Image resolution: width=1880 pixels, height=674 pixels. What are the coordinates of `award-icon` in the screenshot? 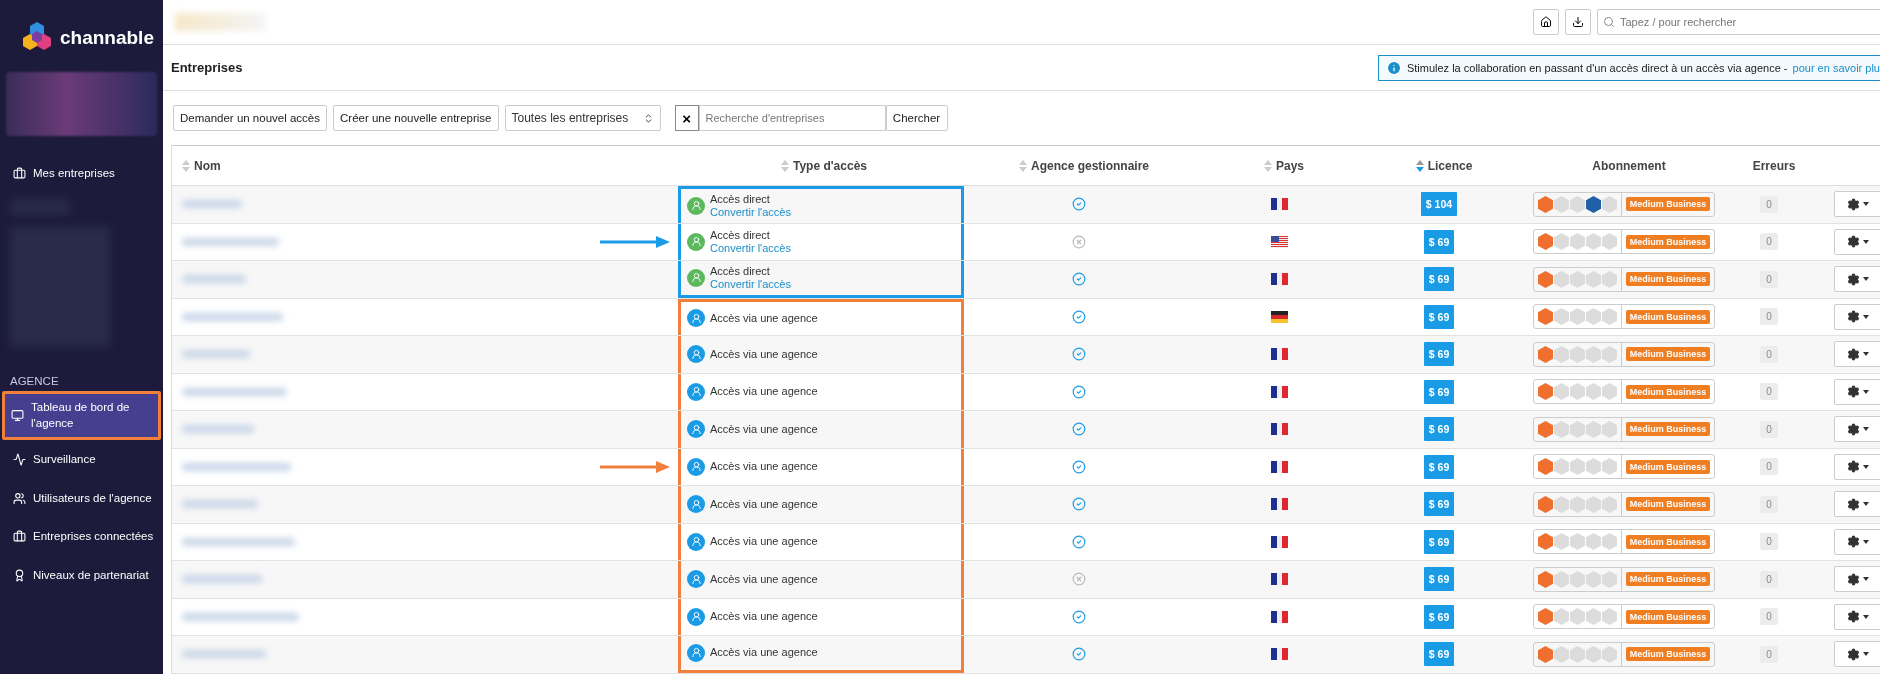 It's located at (19, 575).